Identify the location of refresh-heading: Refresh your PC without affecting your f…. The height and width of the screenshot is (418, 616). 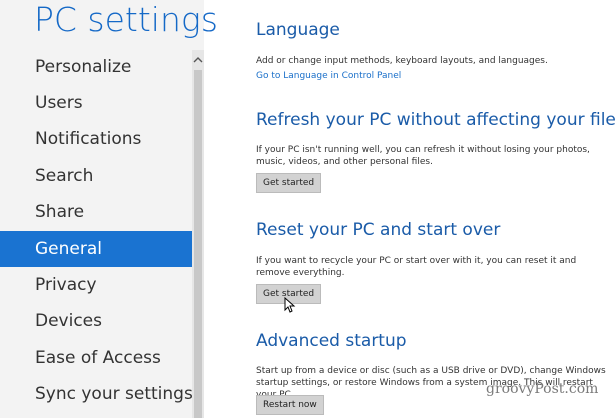
(436, 120).